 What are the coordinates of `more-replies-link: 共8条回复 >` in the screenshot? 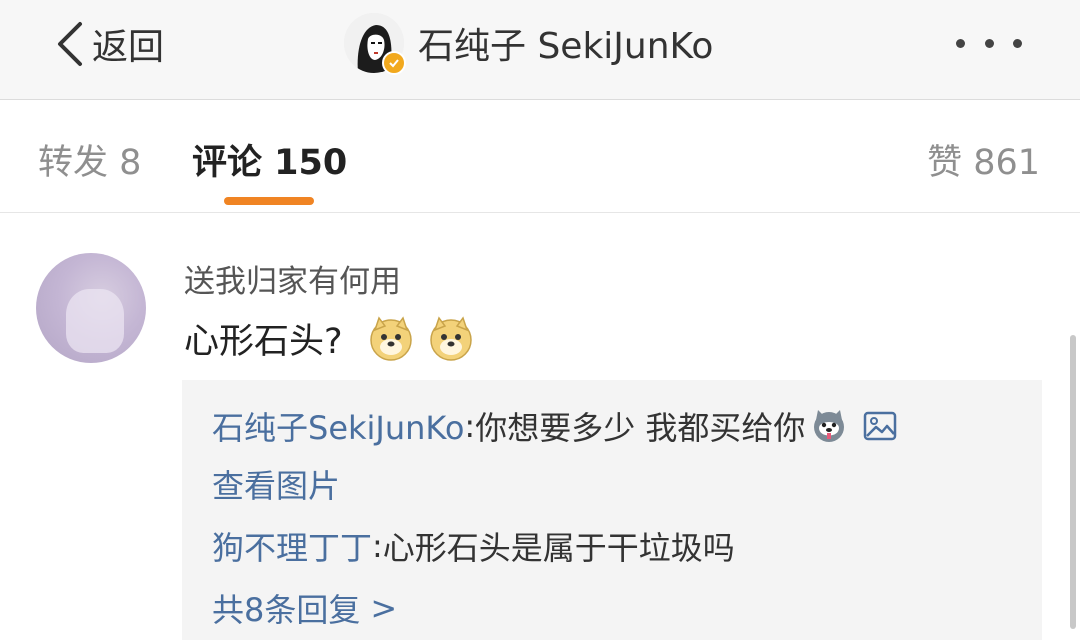 It's located at (304, 608).